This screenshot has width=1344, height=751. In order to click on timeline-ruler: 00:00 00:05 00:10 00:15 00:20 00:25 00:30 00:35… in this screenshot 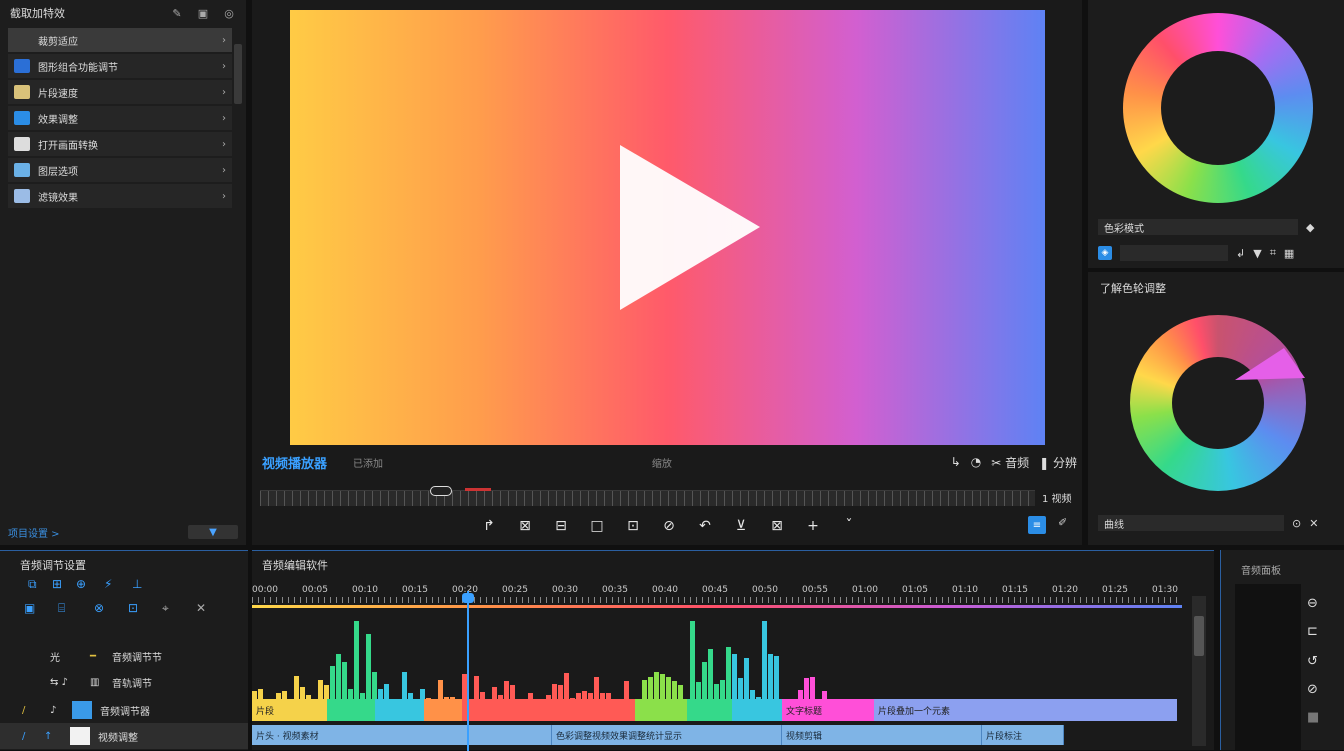, I will do `click(717, 596)`.